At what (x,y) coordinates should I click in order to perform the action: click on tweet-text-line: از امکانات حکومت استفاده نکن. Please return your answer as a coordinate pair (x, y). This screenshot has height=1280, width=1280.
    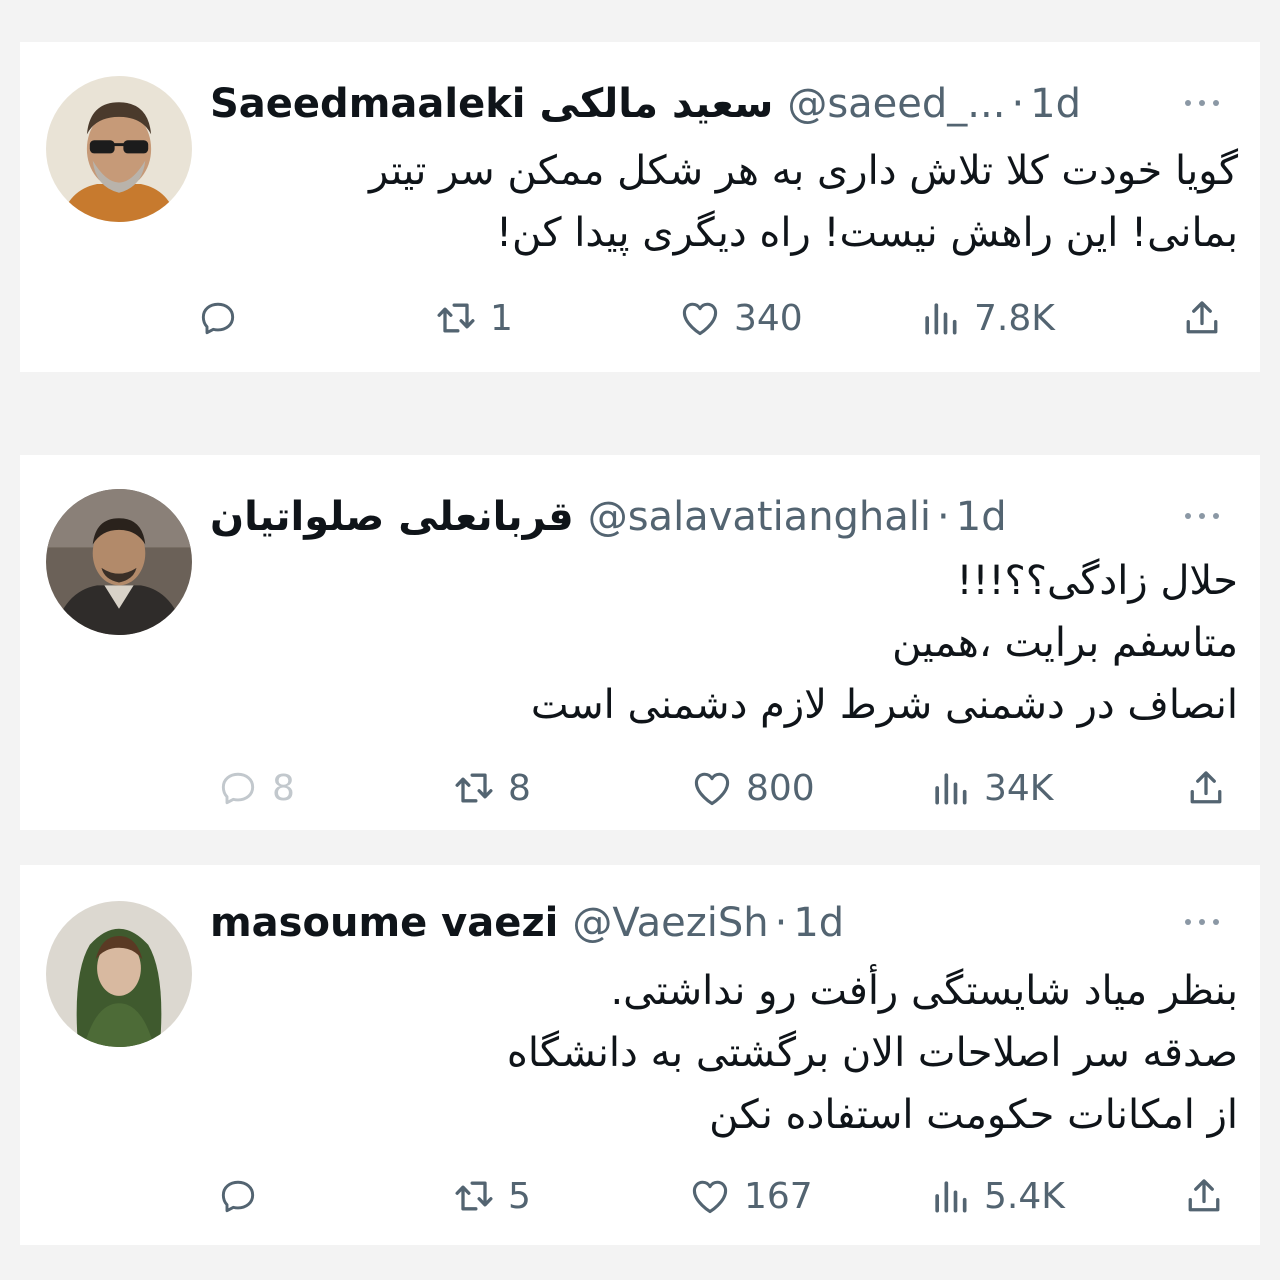
    Looking at the image, I should click on (973, 1115).